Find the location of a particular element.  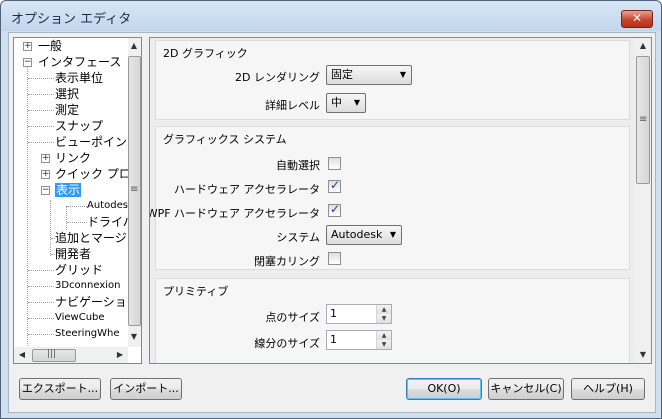

group-primitives: プリミティブ 点のサイズ 1 ▲ ▼ 線分のサイズ 1 ▲ ▼ is located at coordinates (392, 320).